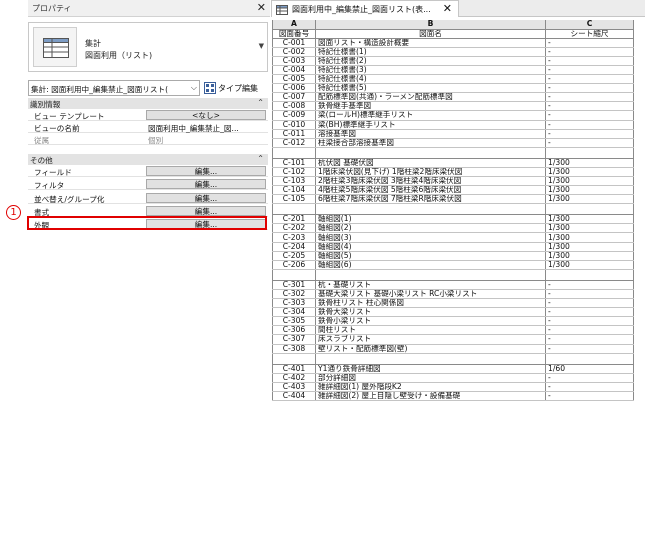  What do you see at coordinates (430, 190) in the screenshot?
I see `cell-name: 4階柱梁5階床梁伏図 5階柱梁6階床梁伏図` at bounding box center [430, 190].